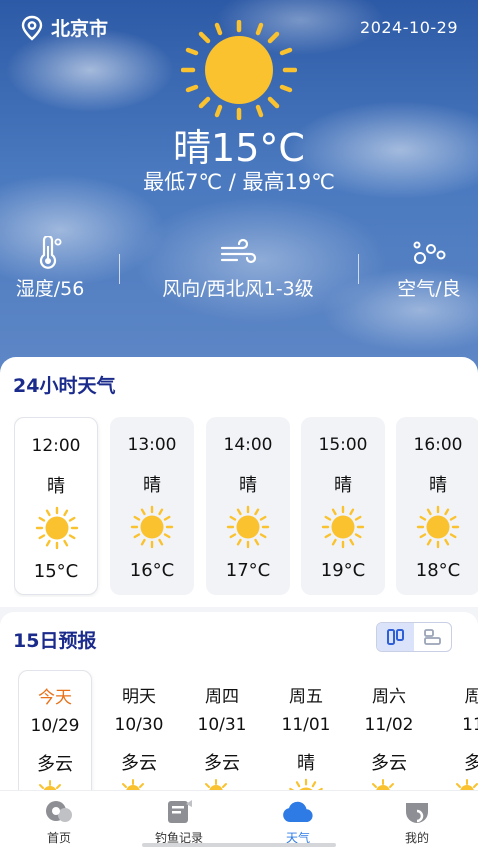 The image size is (478, 850). What do you see at coordinates (239, 820) in the screenshot?
I see `bottom-tab-bar: 首页 钓鱼记录 天气 我的` at bounding box center [239, 820].